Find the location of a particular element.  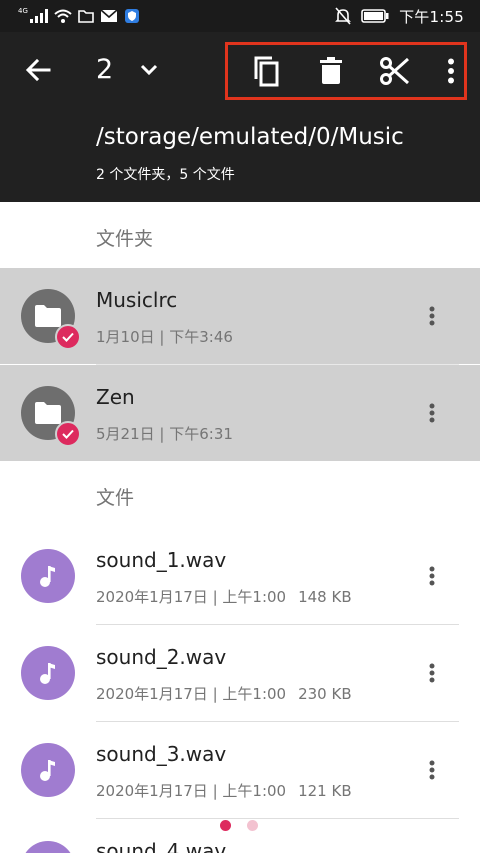

folder-summary: 2 个文件夹，5 个文件 is located at coordinates (165, 175).